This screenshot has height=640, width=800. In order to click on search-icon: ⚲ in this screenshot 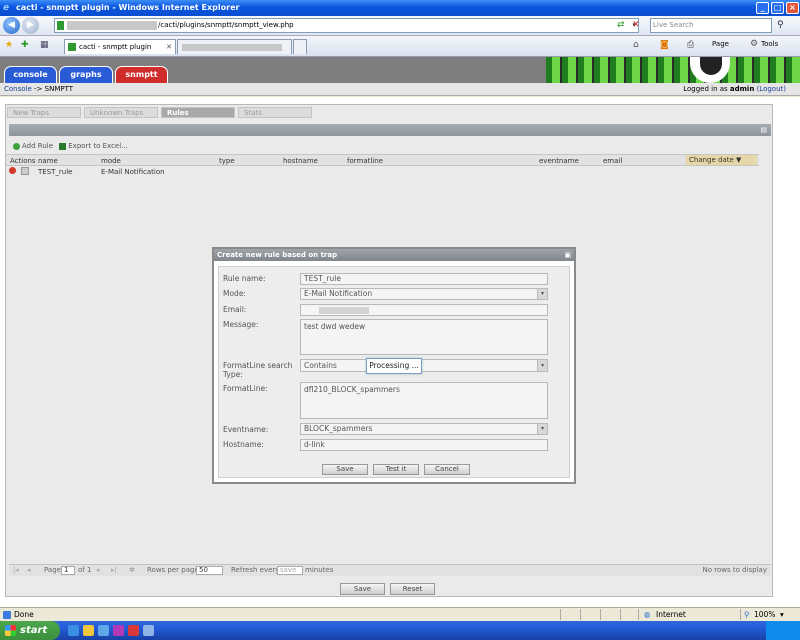, I will do `click(780, 25)`.